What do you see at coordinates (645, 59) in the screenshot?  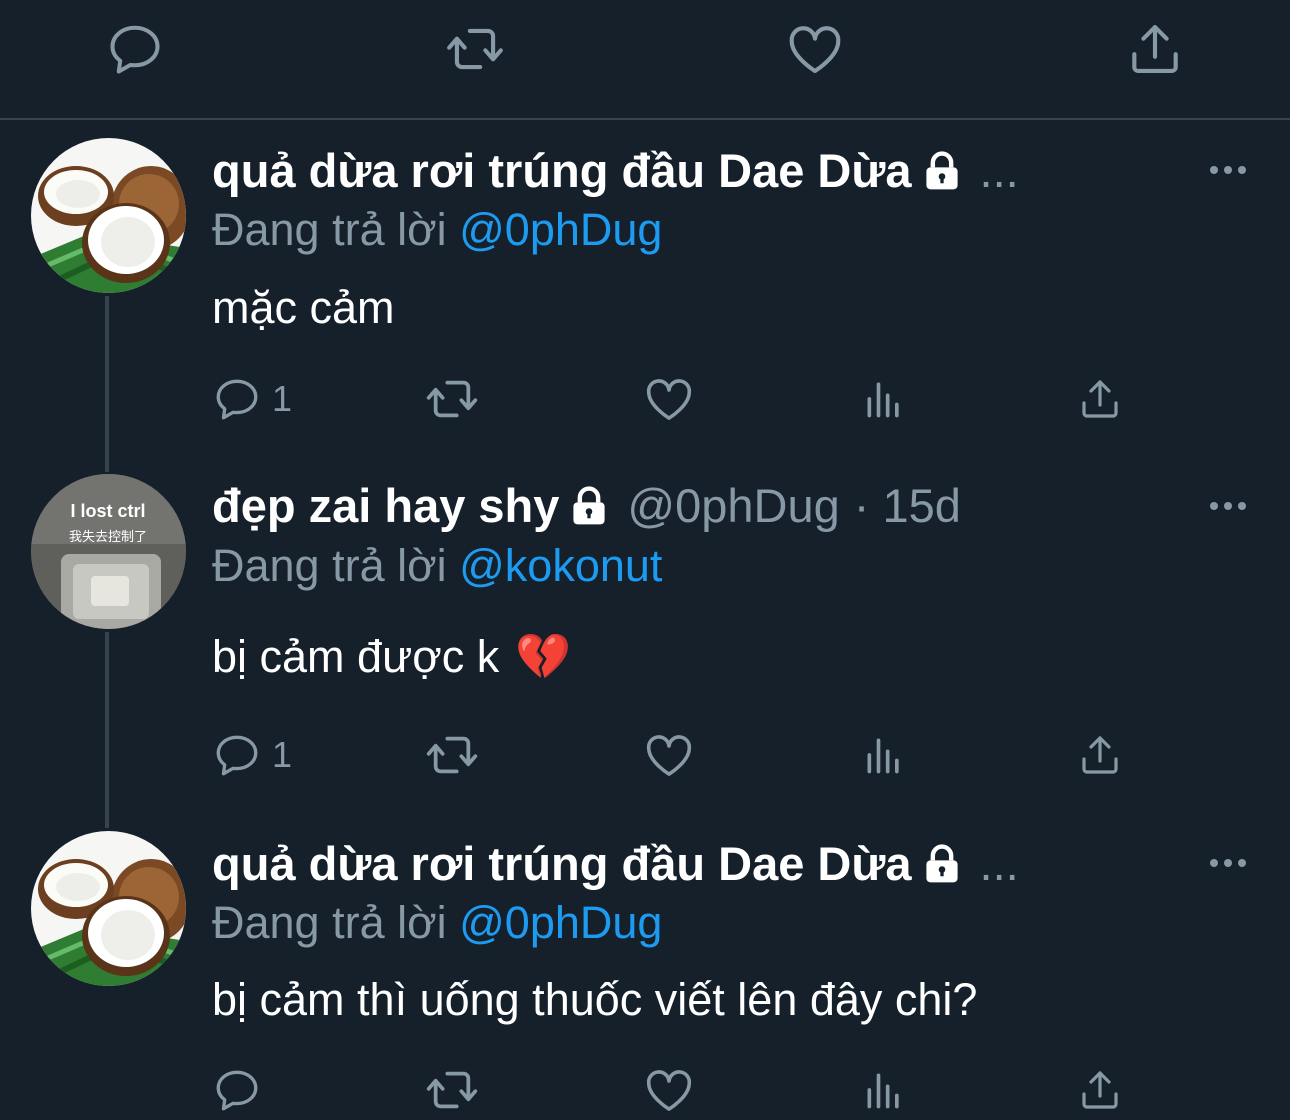 I see `top-action-bar` at bounding box center [645, 59].